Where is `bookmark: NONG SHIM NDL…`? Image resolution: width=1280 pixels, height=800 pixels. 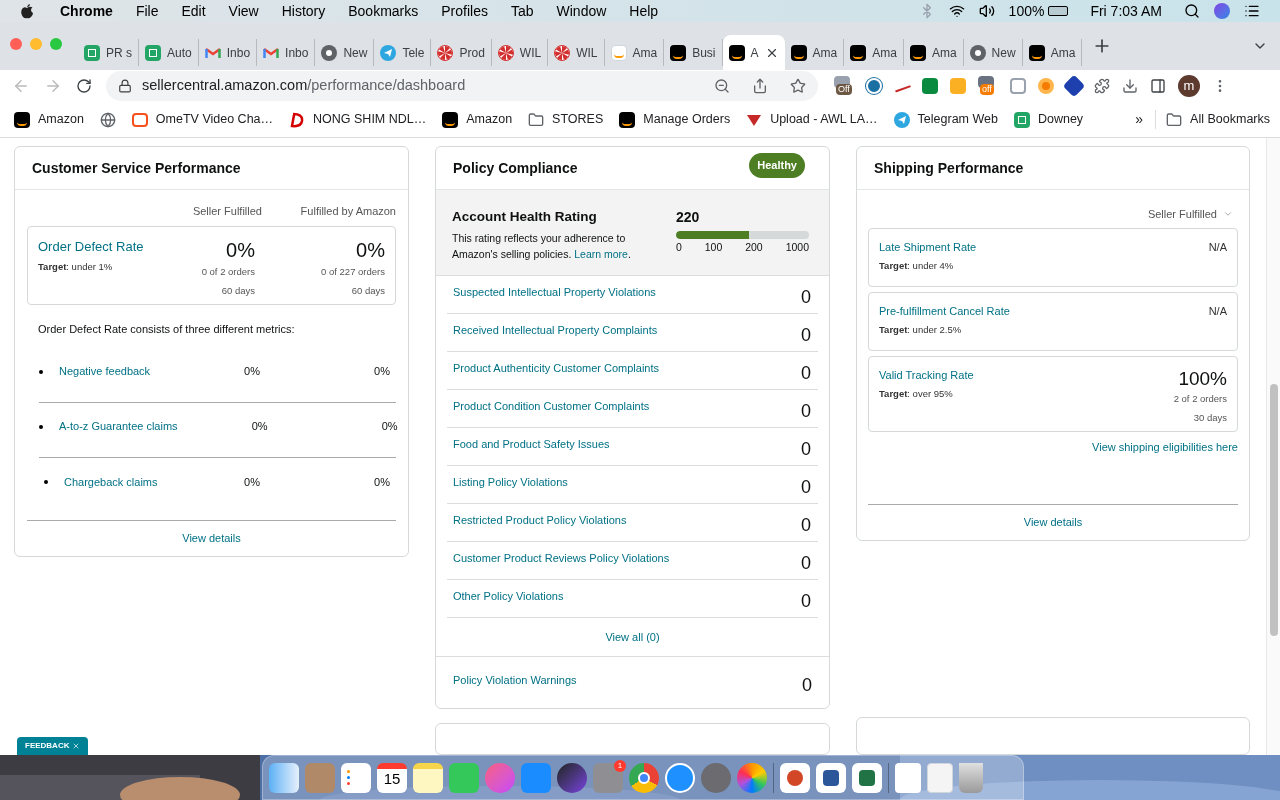 bookmark: NONG SHIM NDL… is located at coordinates (358, 119).